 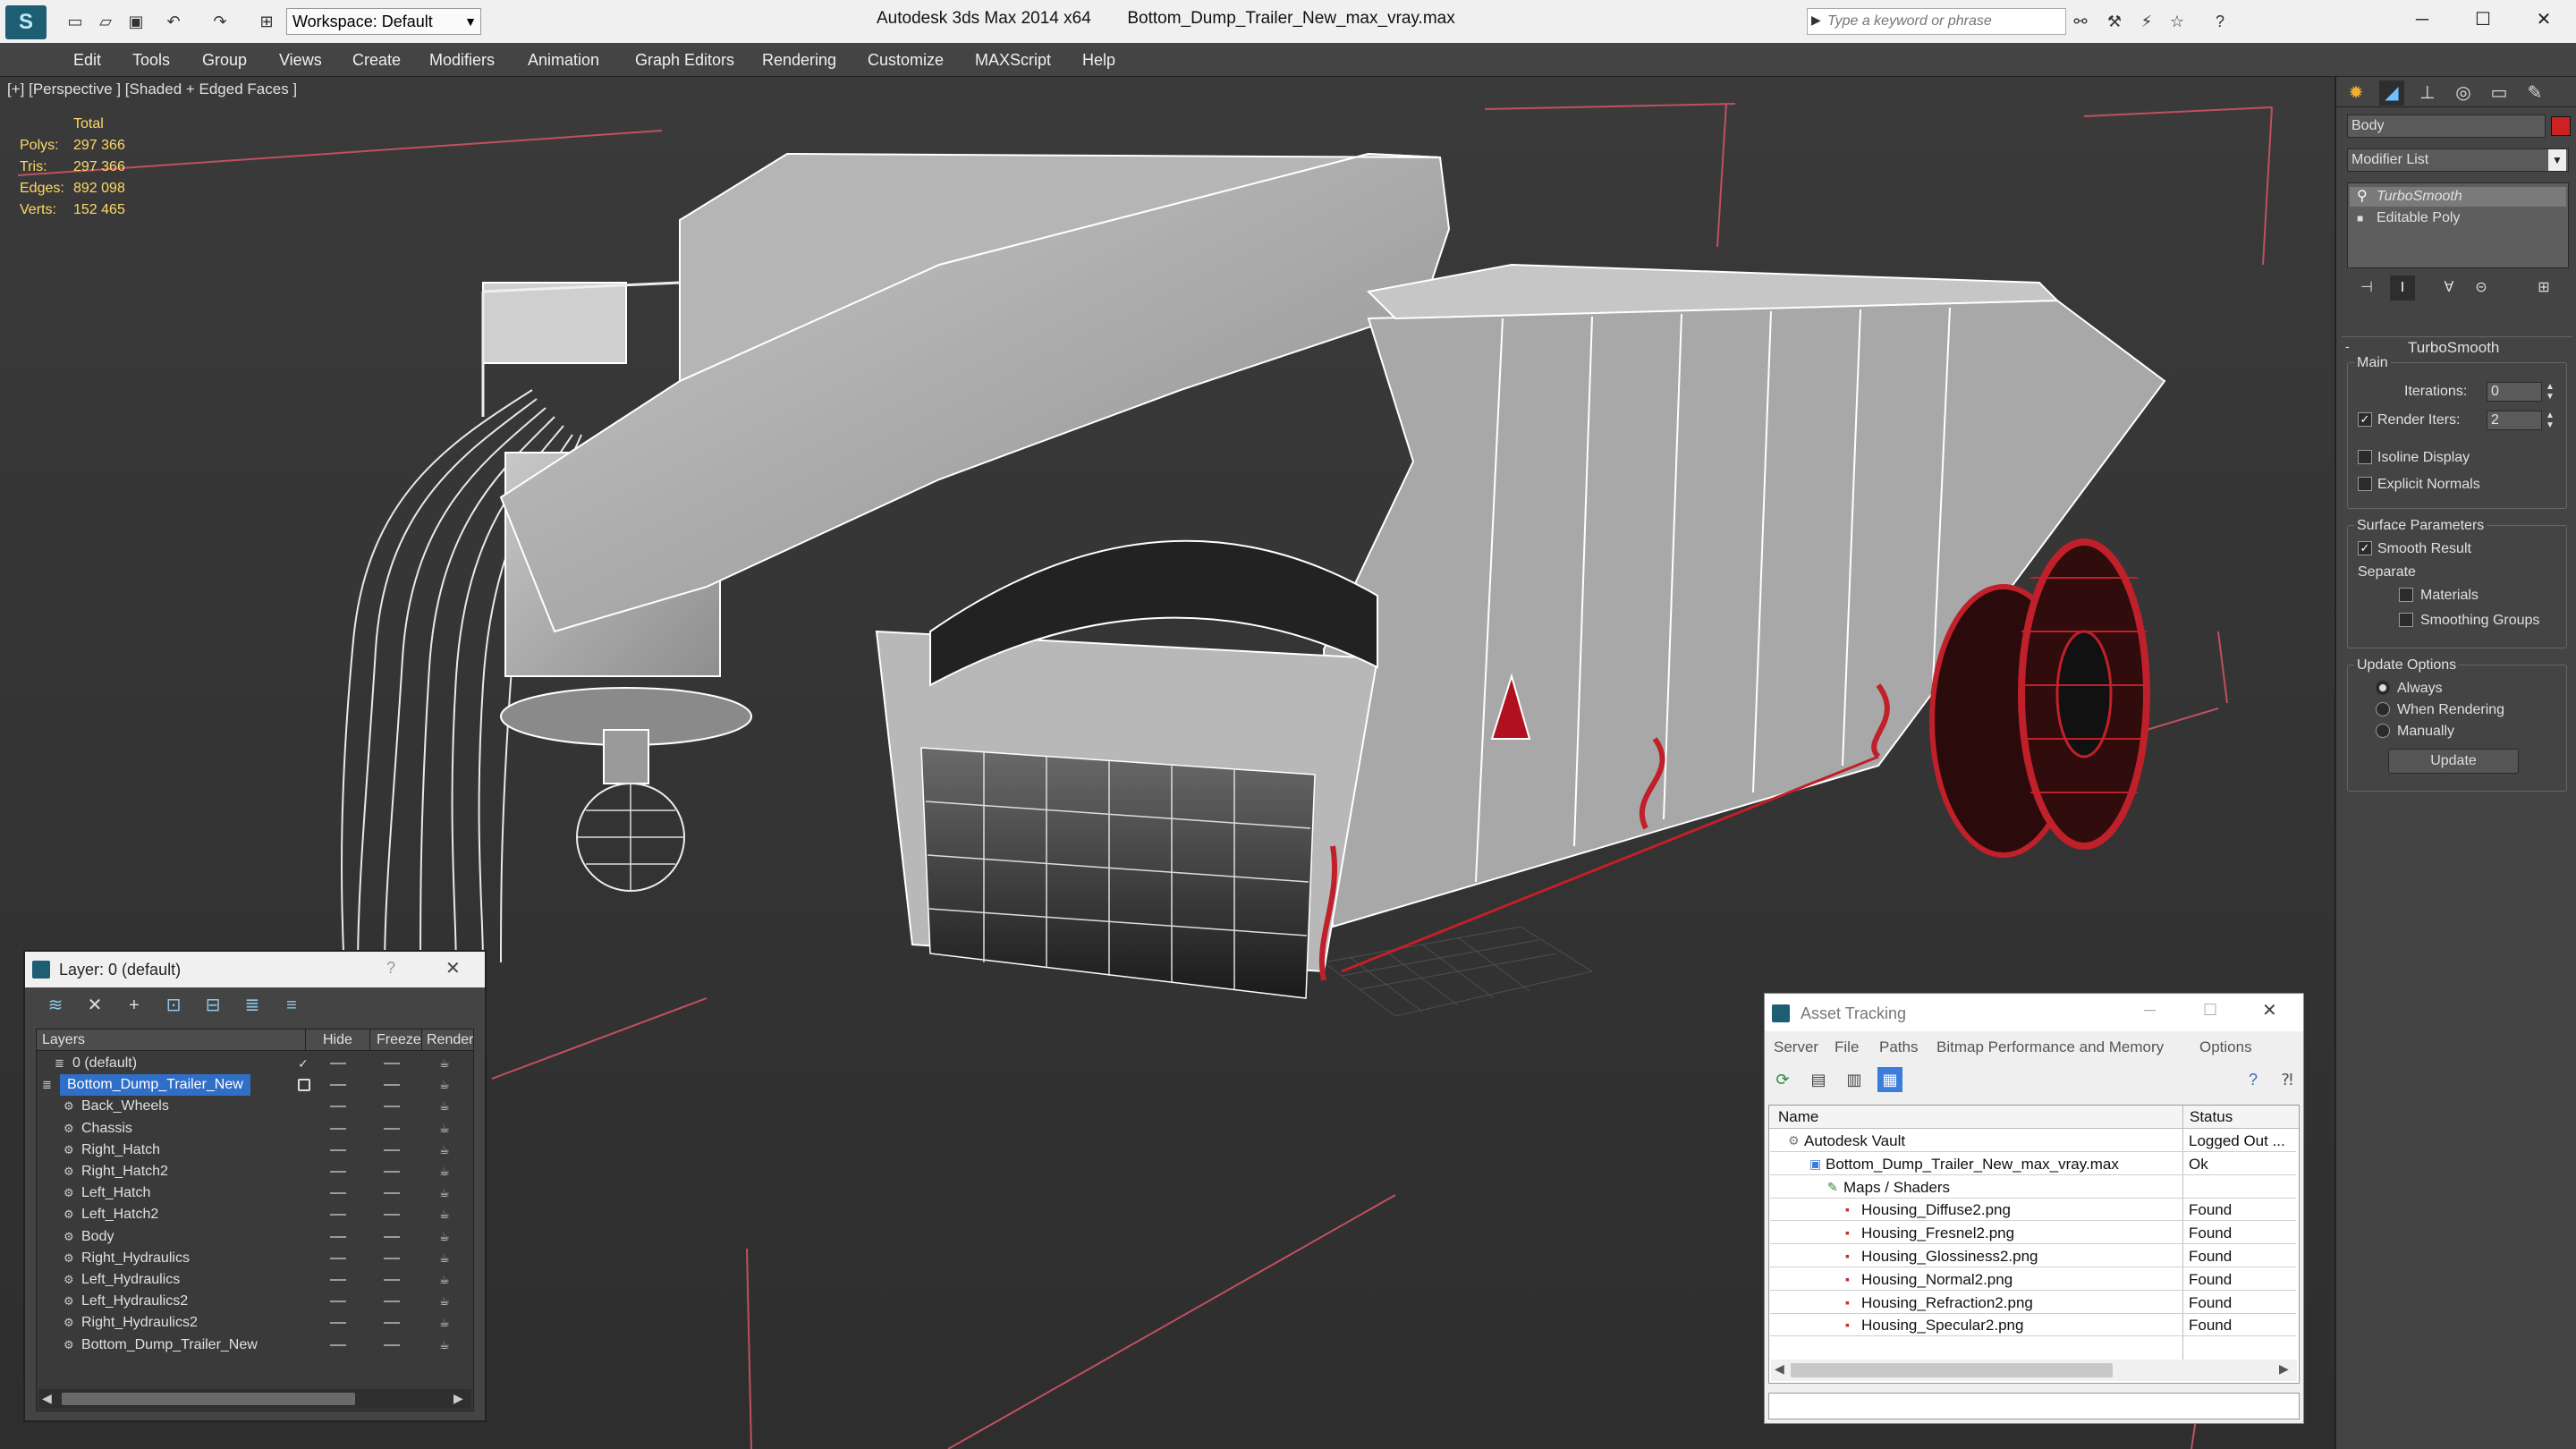 I want to click on lightbulb-icon: ⚲, so click(x=2362, y=197).